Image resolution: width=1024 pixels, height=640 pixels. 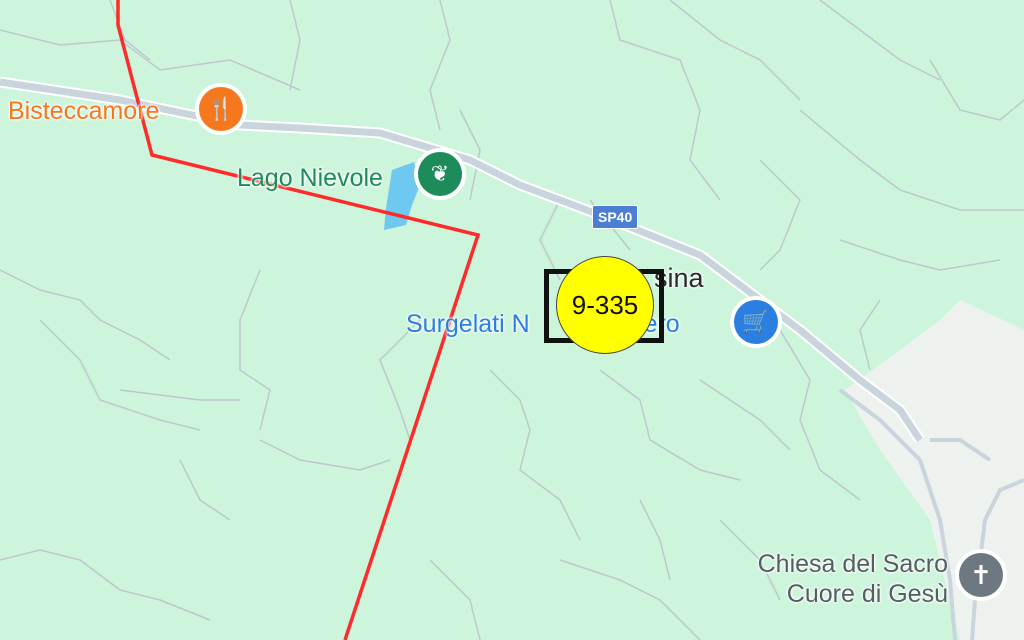 What do you see at coordinates (867, 594) in the screenshot?
I see `church-name-line2: Cuore di Gesù` at bounding box center [867, 594].